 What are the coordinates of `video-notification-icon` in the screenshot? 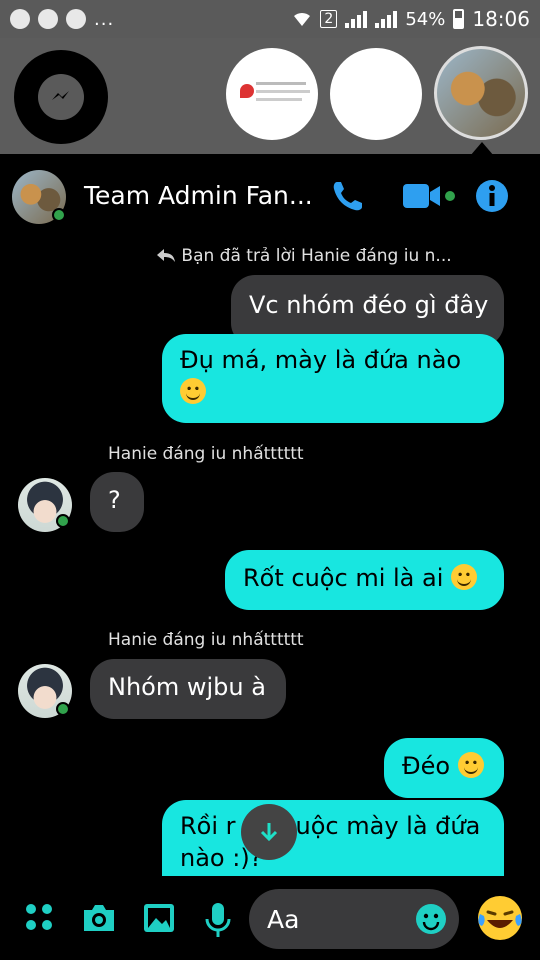 It's located at (76, 19).